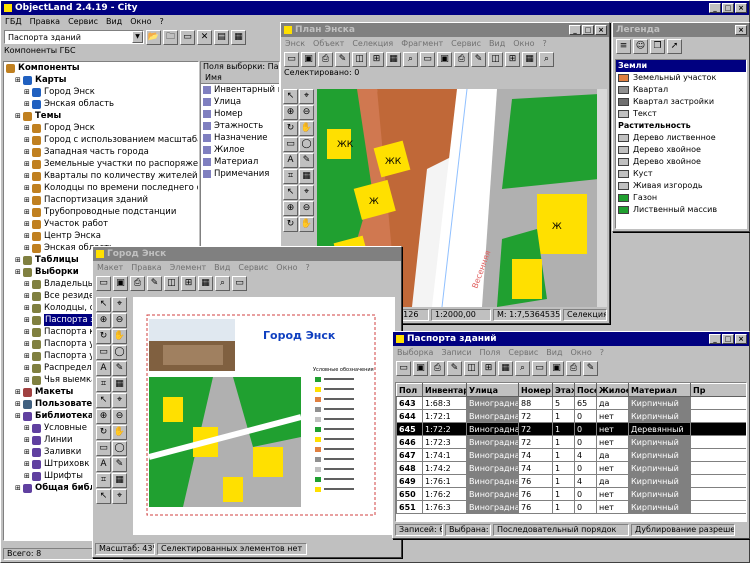  I want to click on legend-item: Квартал, so click(681, 90).